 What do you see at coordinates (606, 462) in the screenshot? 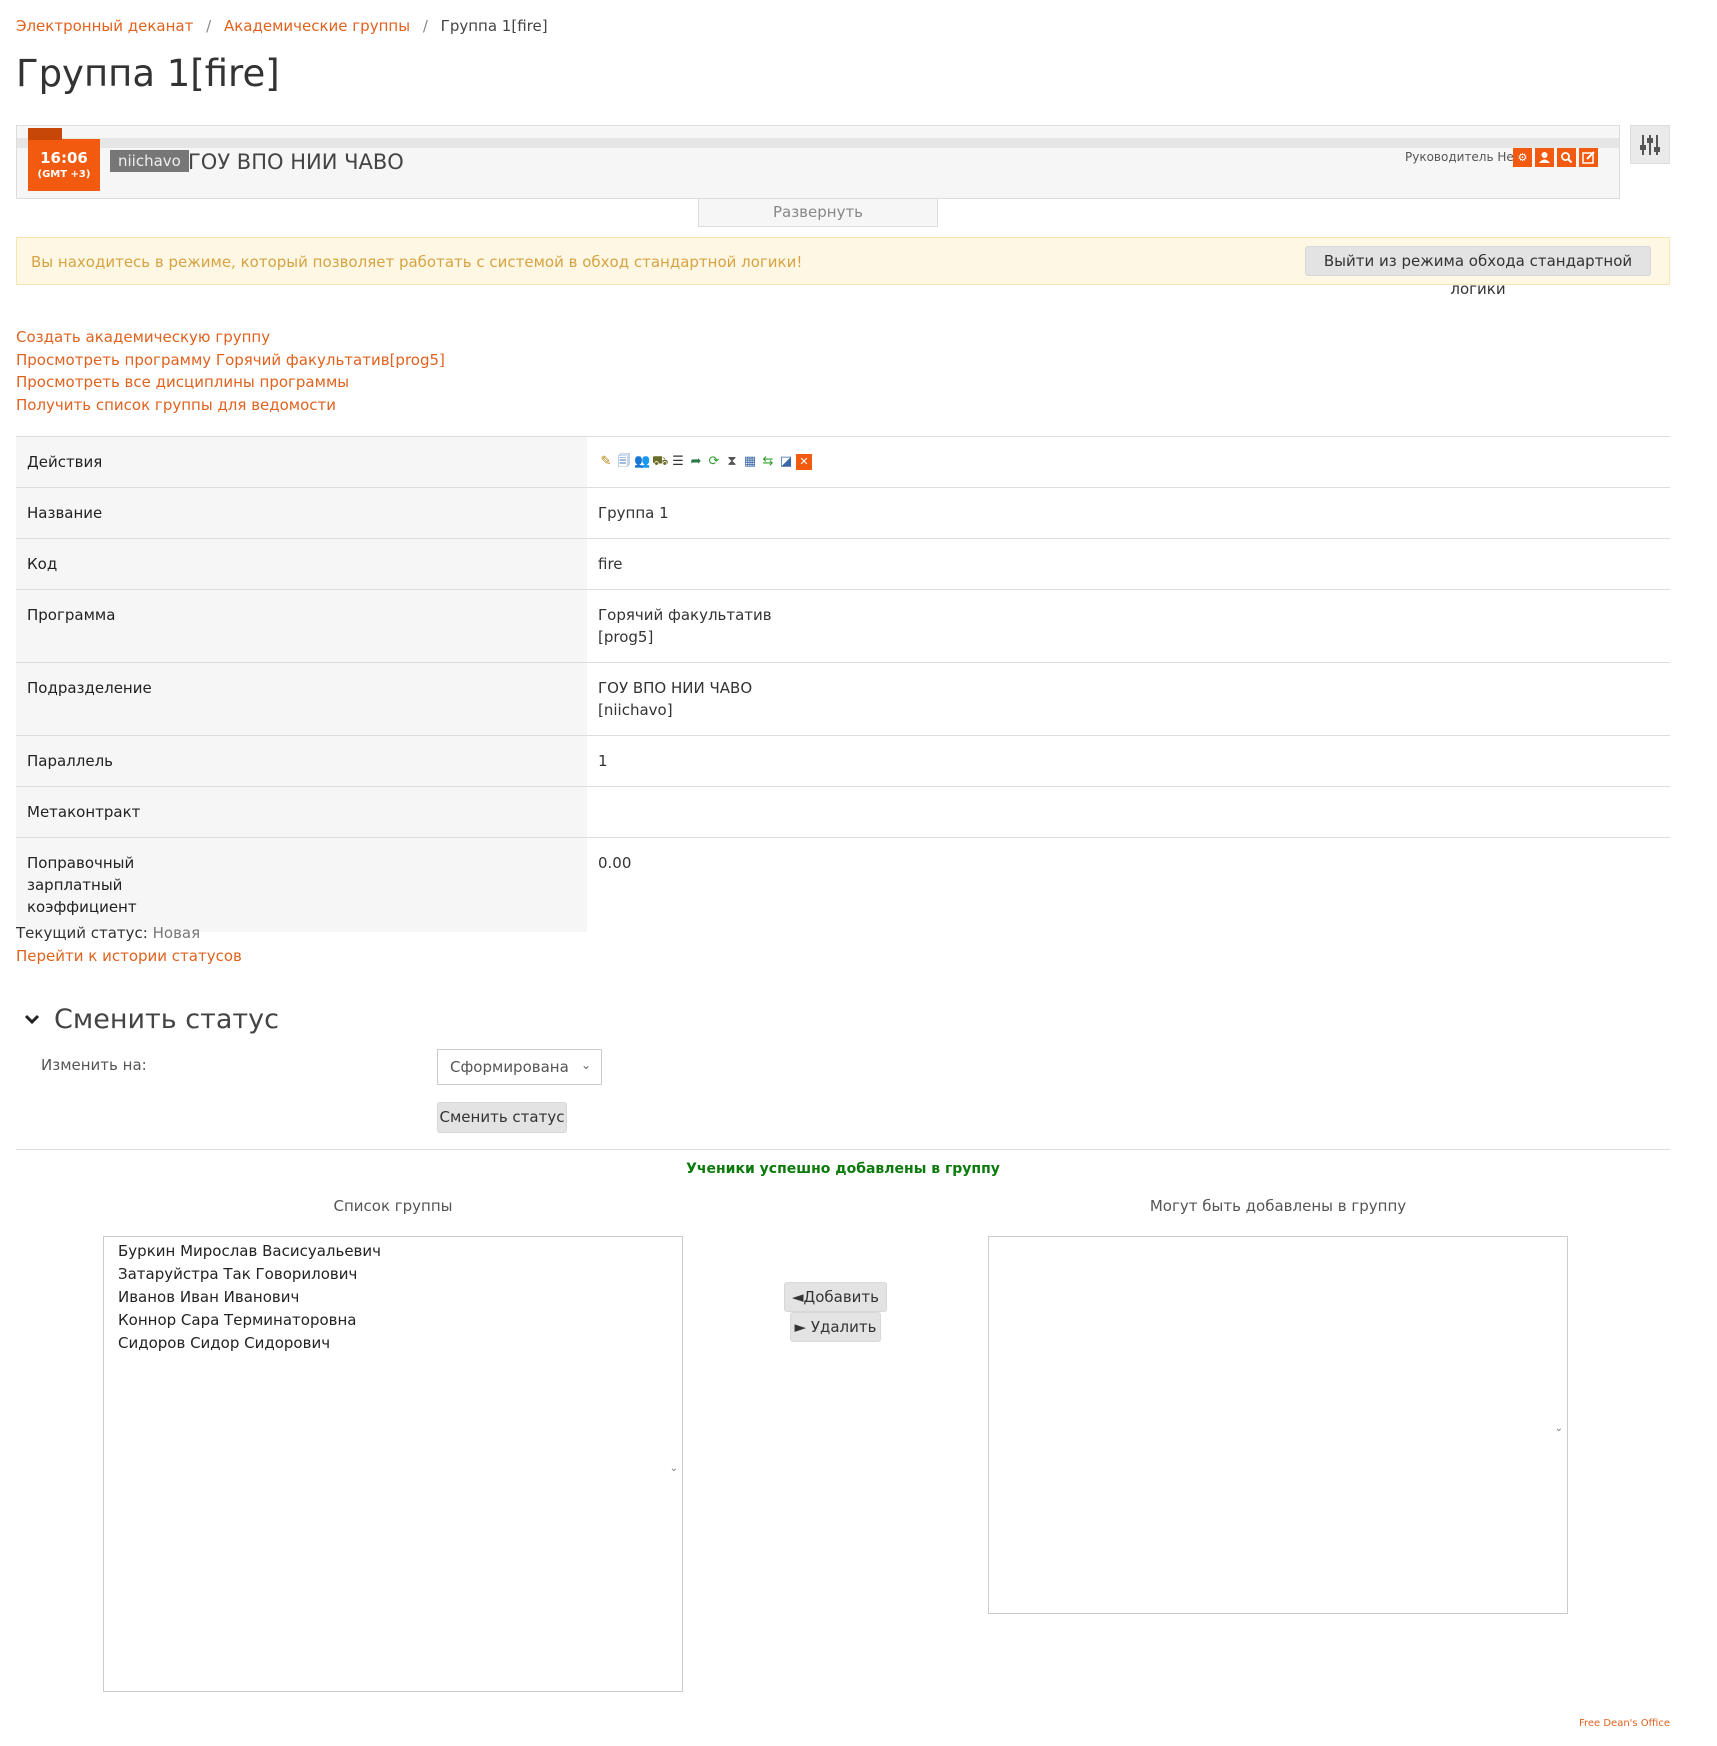
I see `edit-icon: ✎` at bounding box center [606, 462].